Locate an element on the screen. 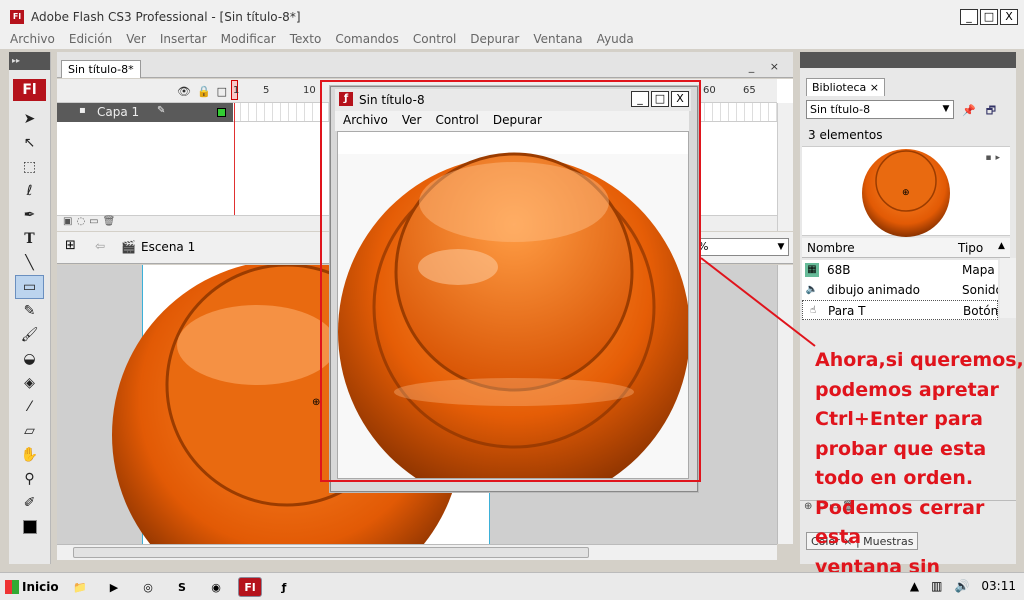 The width and height of the screenshot is (1024, 600). back-arrow-icon: ⇦ is located at coordinates (100, 246).